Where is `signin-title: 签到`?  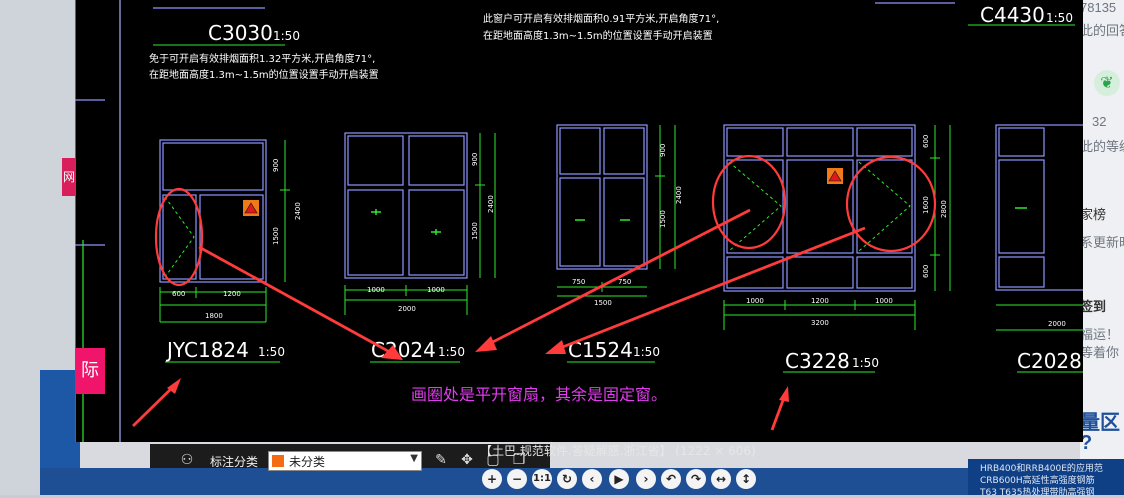
signin-title: 签到 is located at coordinates (1093, 305).